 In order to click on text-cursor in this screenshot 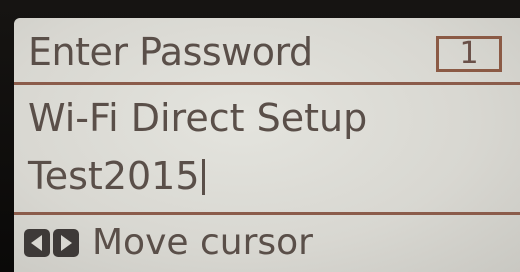, I will do `click(203, 177)`.